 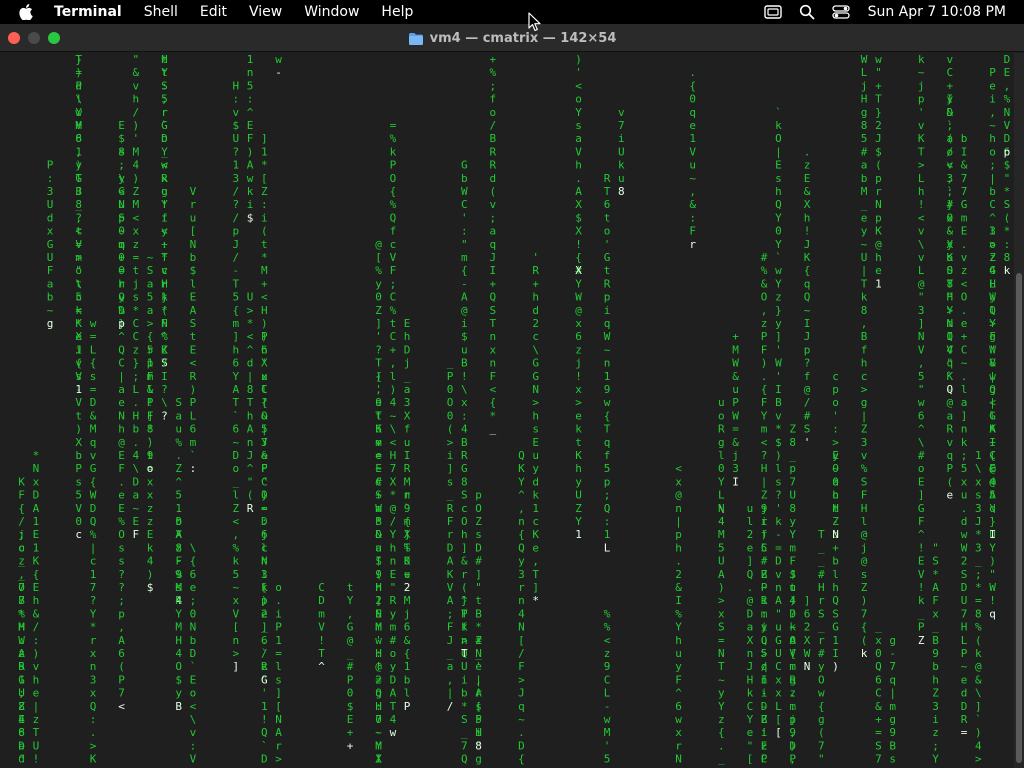 What do you see at coordinates (264, 297) in the screenshot?
I see `matrix-glyph: <` at bounding box center [264, 297].